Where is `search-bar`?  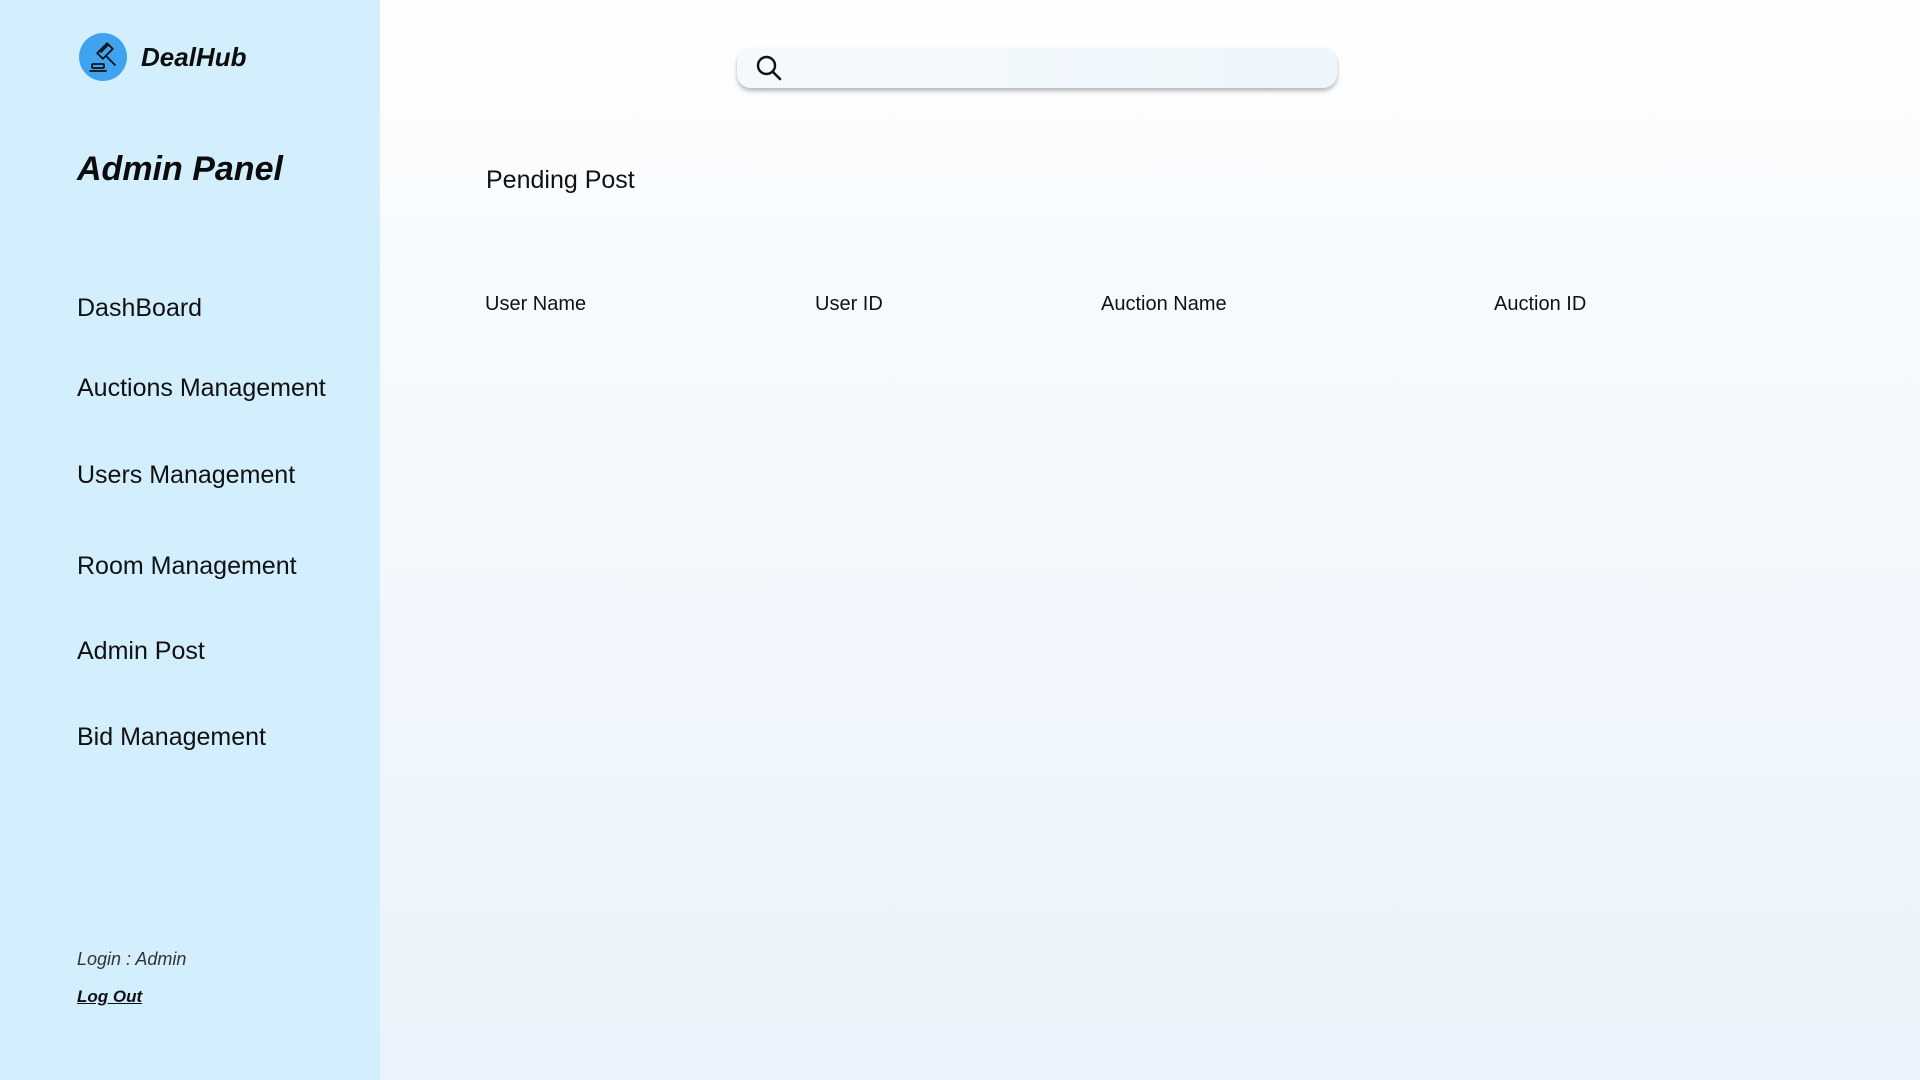
search-bar is located at coordinates (1037, 68).